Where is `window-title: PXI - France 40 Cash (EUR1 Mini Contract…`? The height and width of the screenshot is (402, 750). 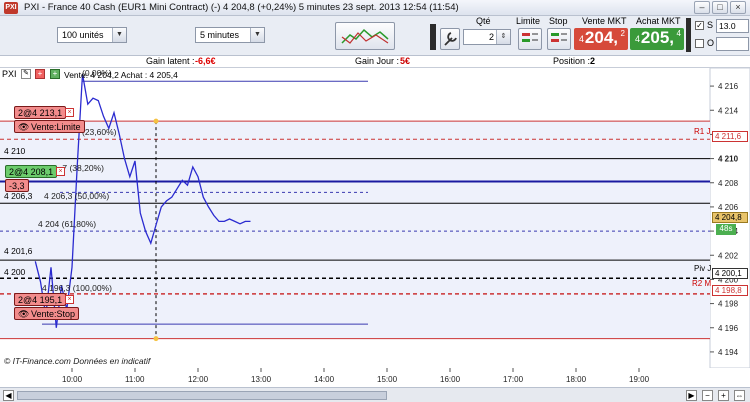
window-title: PXI - France 40 Cash (EUR1 Mini Contract… is located at coordinates (241, 7).